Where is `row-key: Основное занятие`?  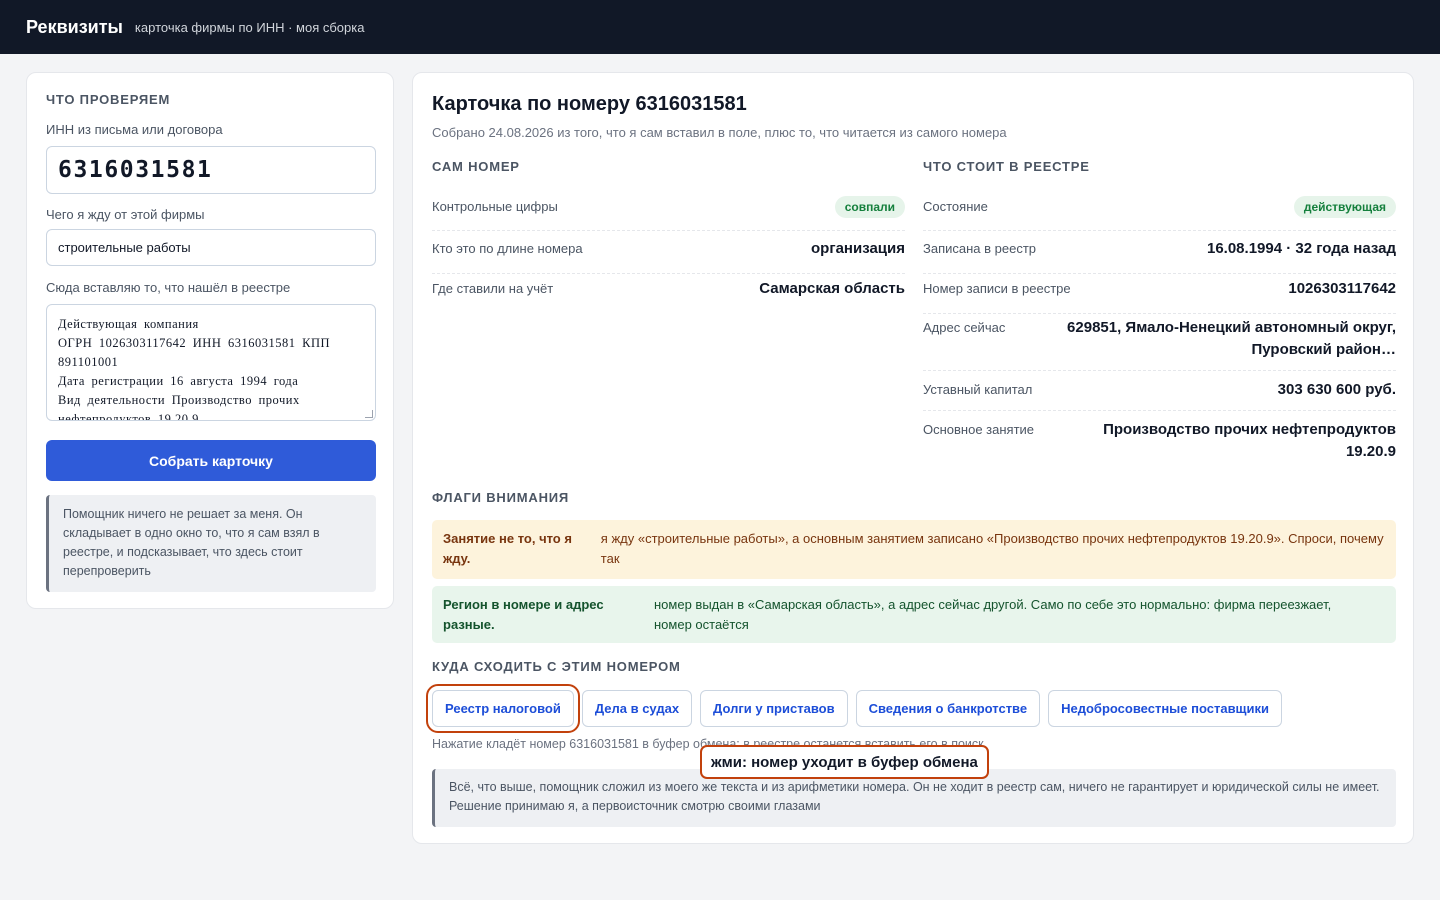
row-key: Основное занятие is located at coordinates (979, 429).